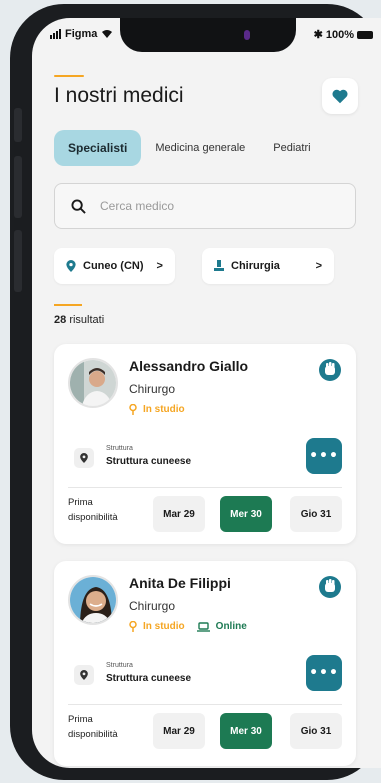  I want to click on battery-percentage: 100%, so click(339, 34).